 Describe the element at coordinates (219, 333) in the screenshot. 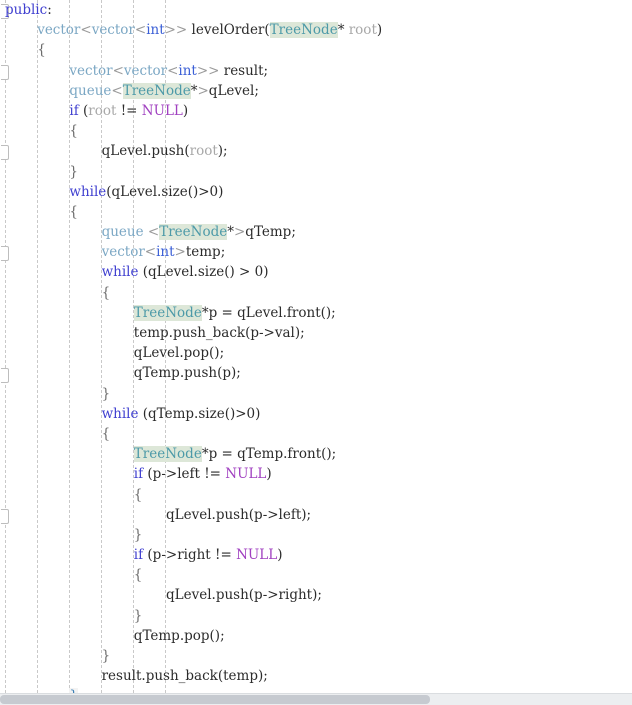

I see `code-token: temp.push_back(p->val);` at that location.